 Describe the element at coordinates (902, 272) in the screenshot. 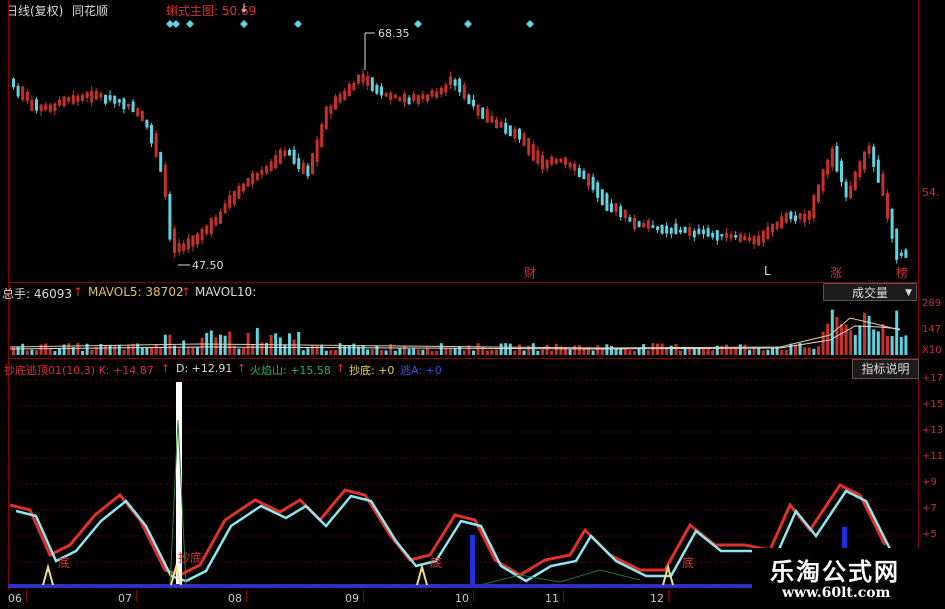

I see `event-marker-list: 榜` at that location.